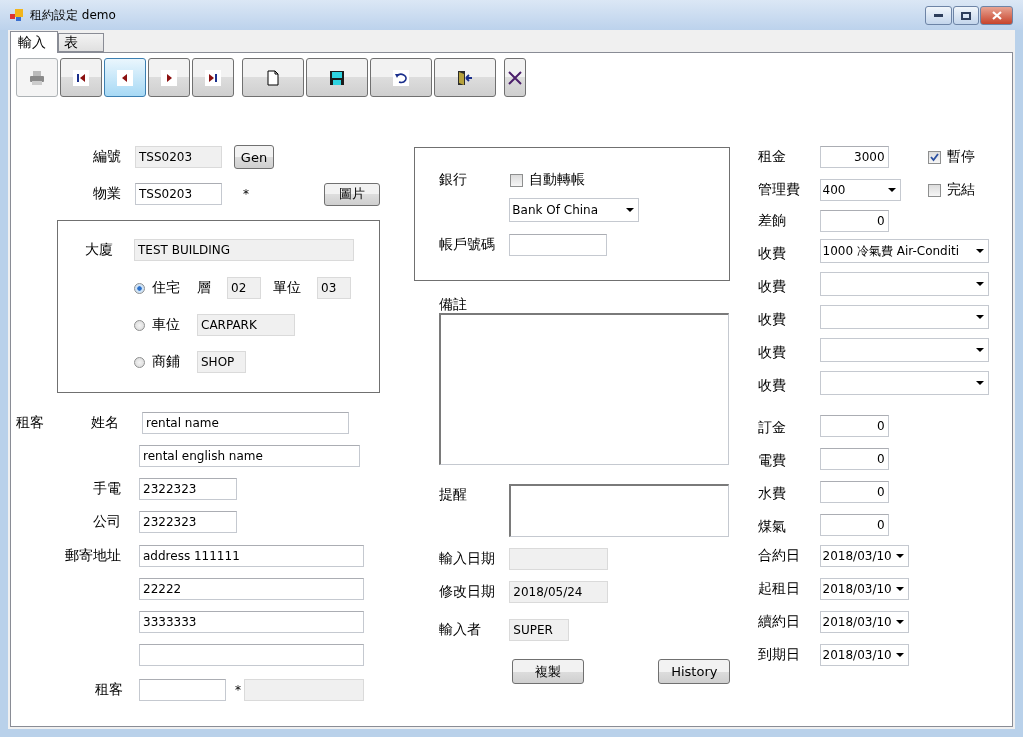 The image size is (1023, 737). I want to click on field-label: 輸入日期, so click(468, 559).